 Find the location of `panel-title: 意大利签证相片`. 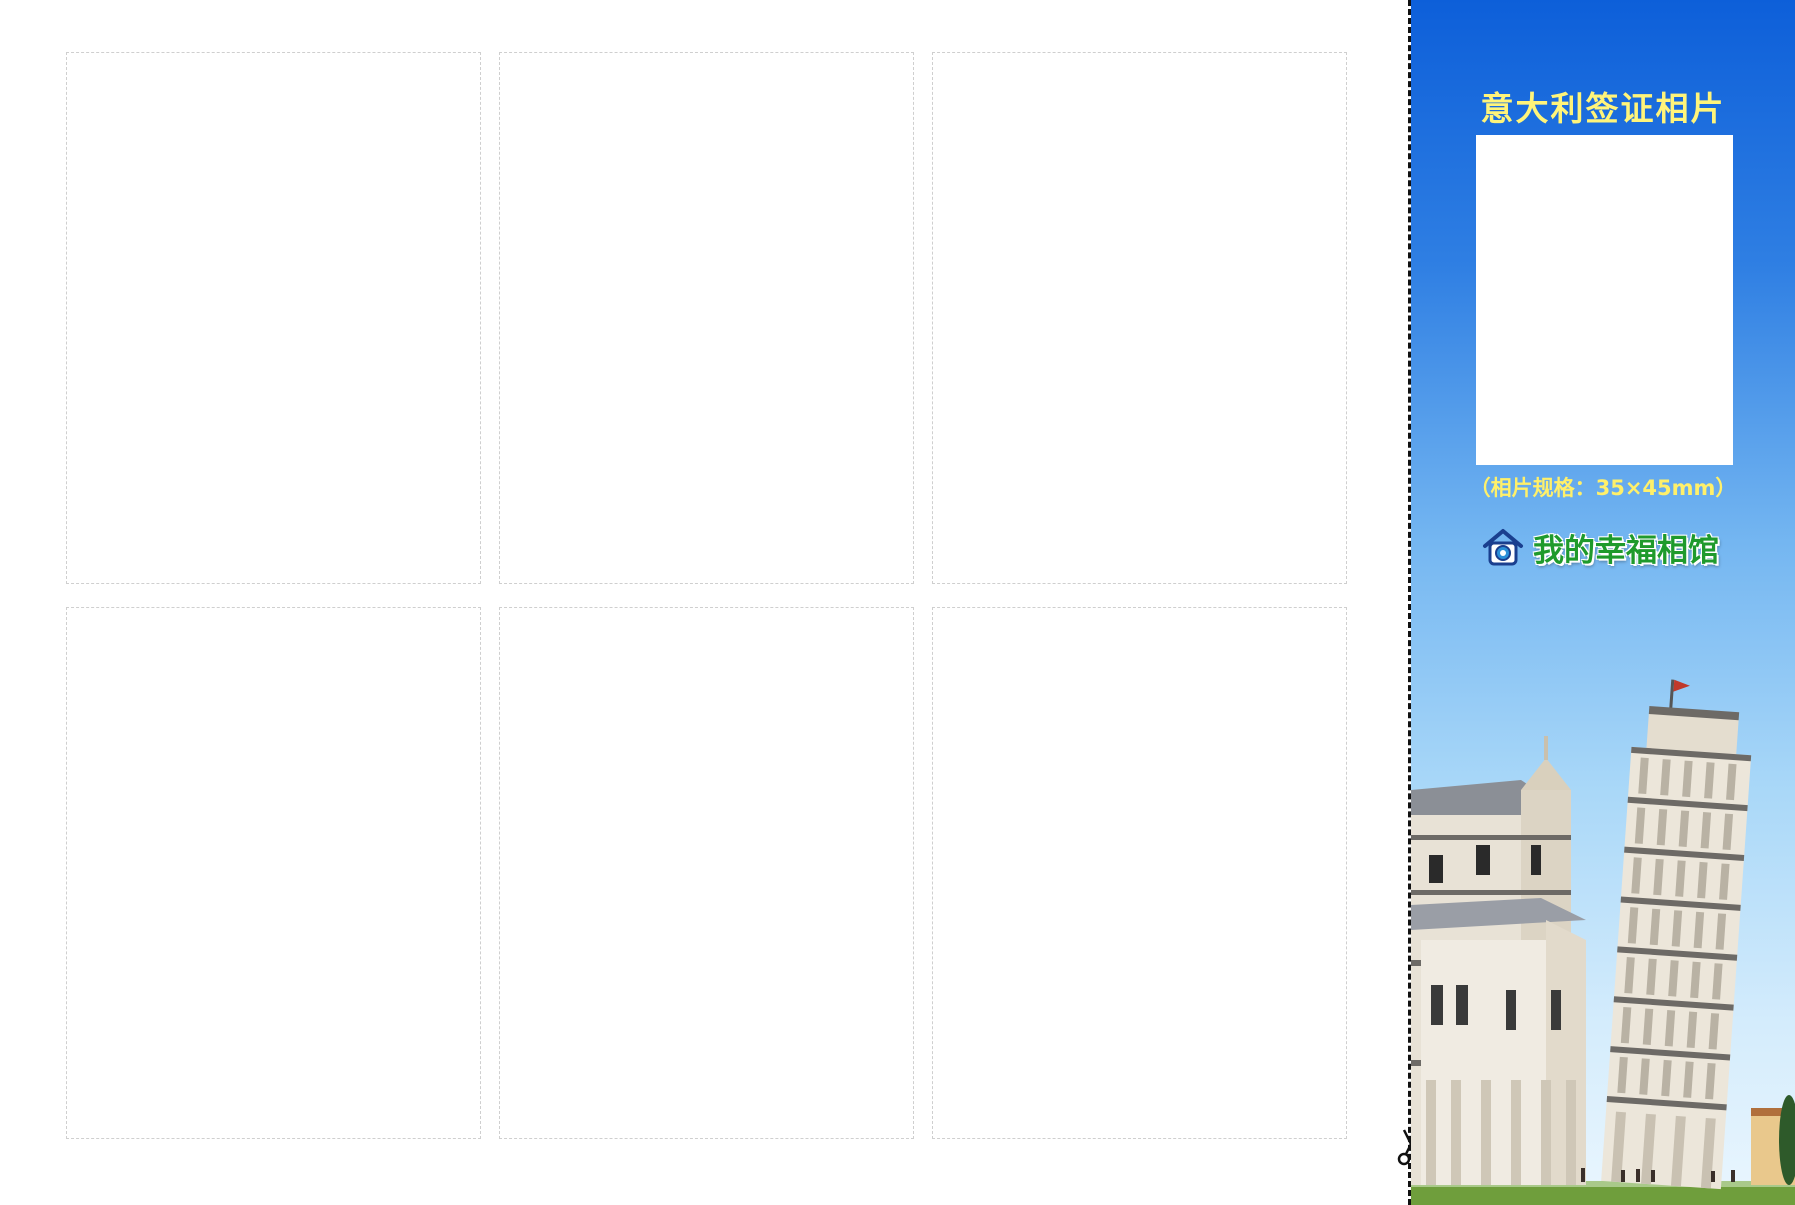

panel-title: 意大利签证相片 is located at coordinates (1603, 108).